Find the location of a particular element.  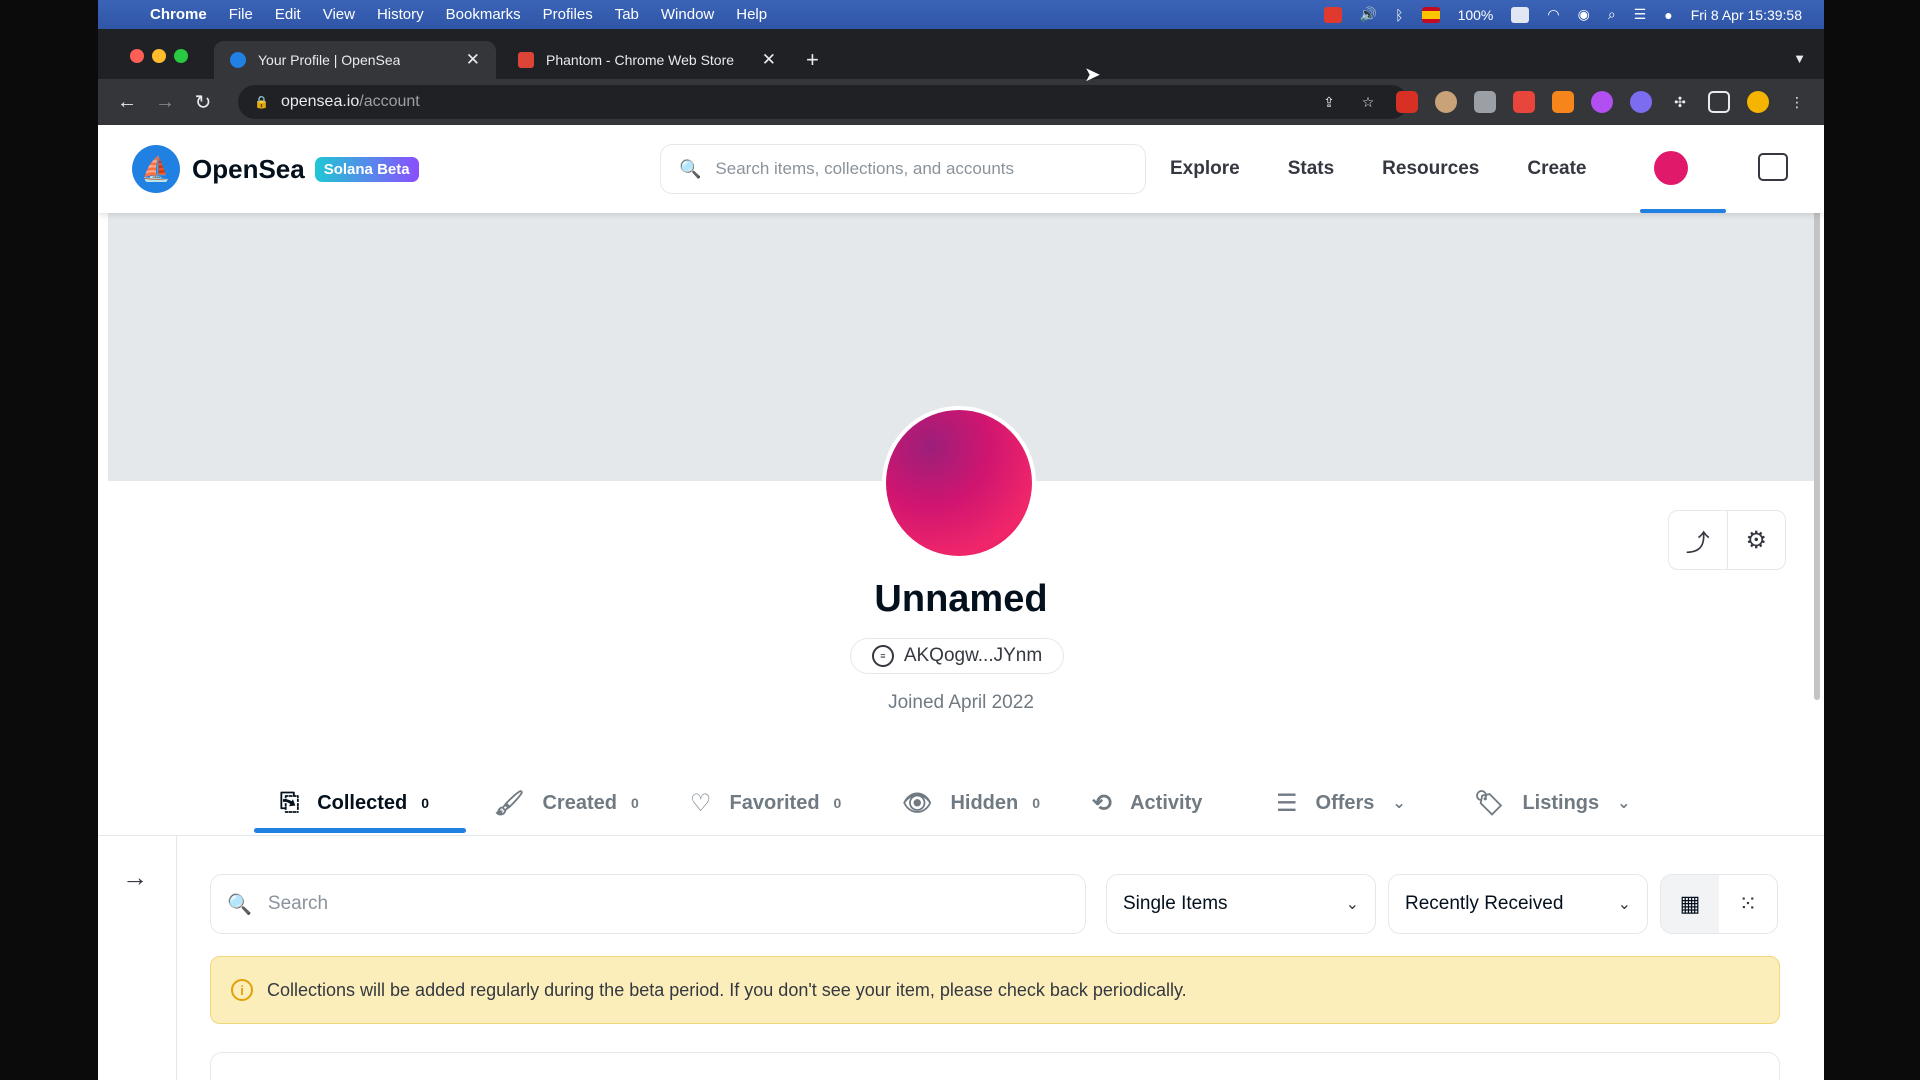

extension-grid-icon is located at coordinates (1485, 102).